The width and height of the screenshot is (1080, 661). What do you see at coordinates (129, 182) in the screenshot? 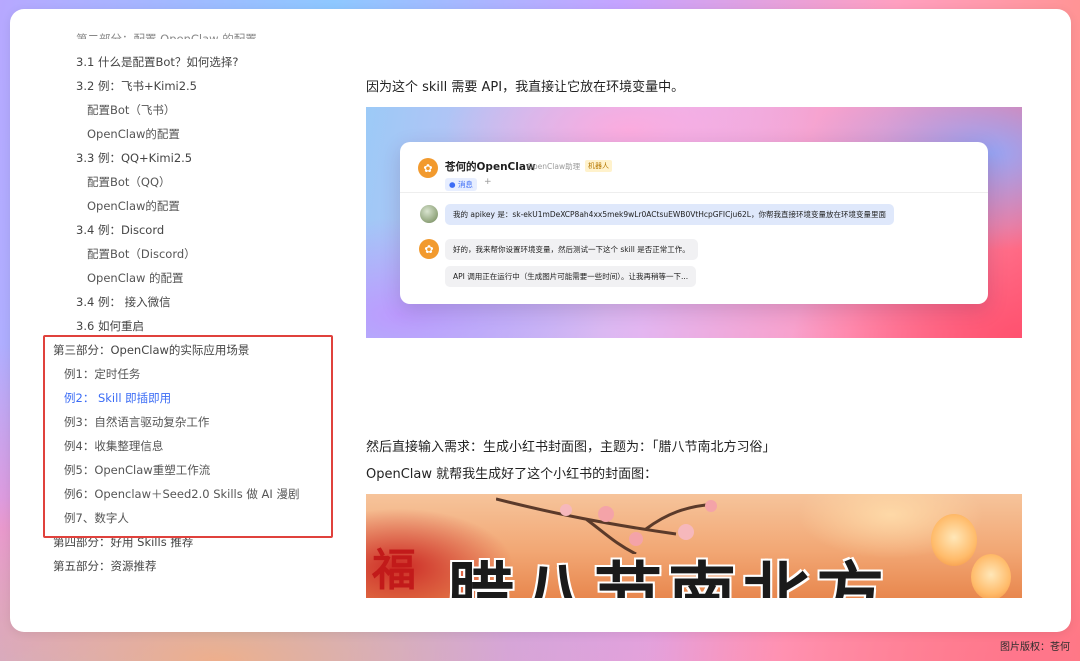
I see `toc-item-bot-qq: 配置Bot（QQ）` at bounding box center [129, 182].